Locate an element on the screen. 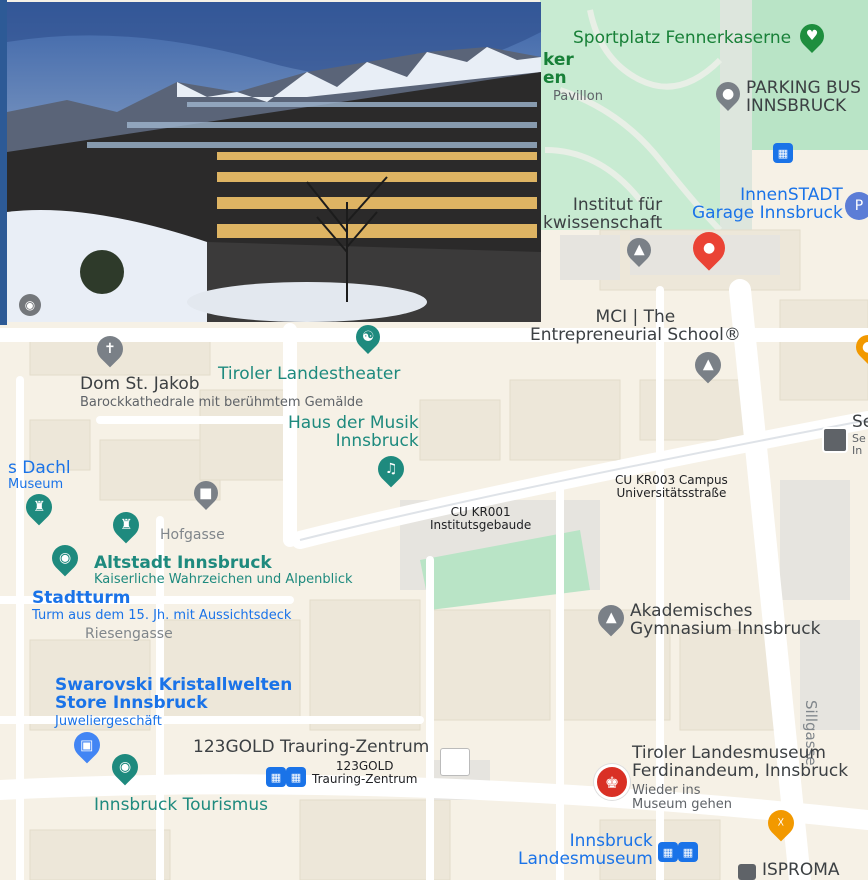  altstadt-label: Altstadt Innsbruck is located at coordinates (183, 563).